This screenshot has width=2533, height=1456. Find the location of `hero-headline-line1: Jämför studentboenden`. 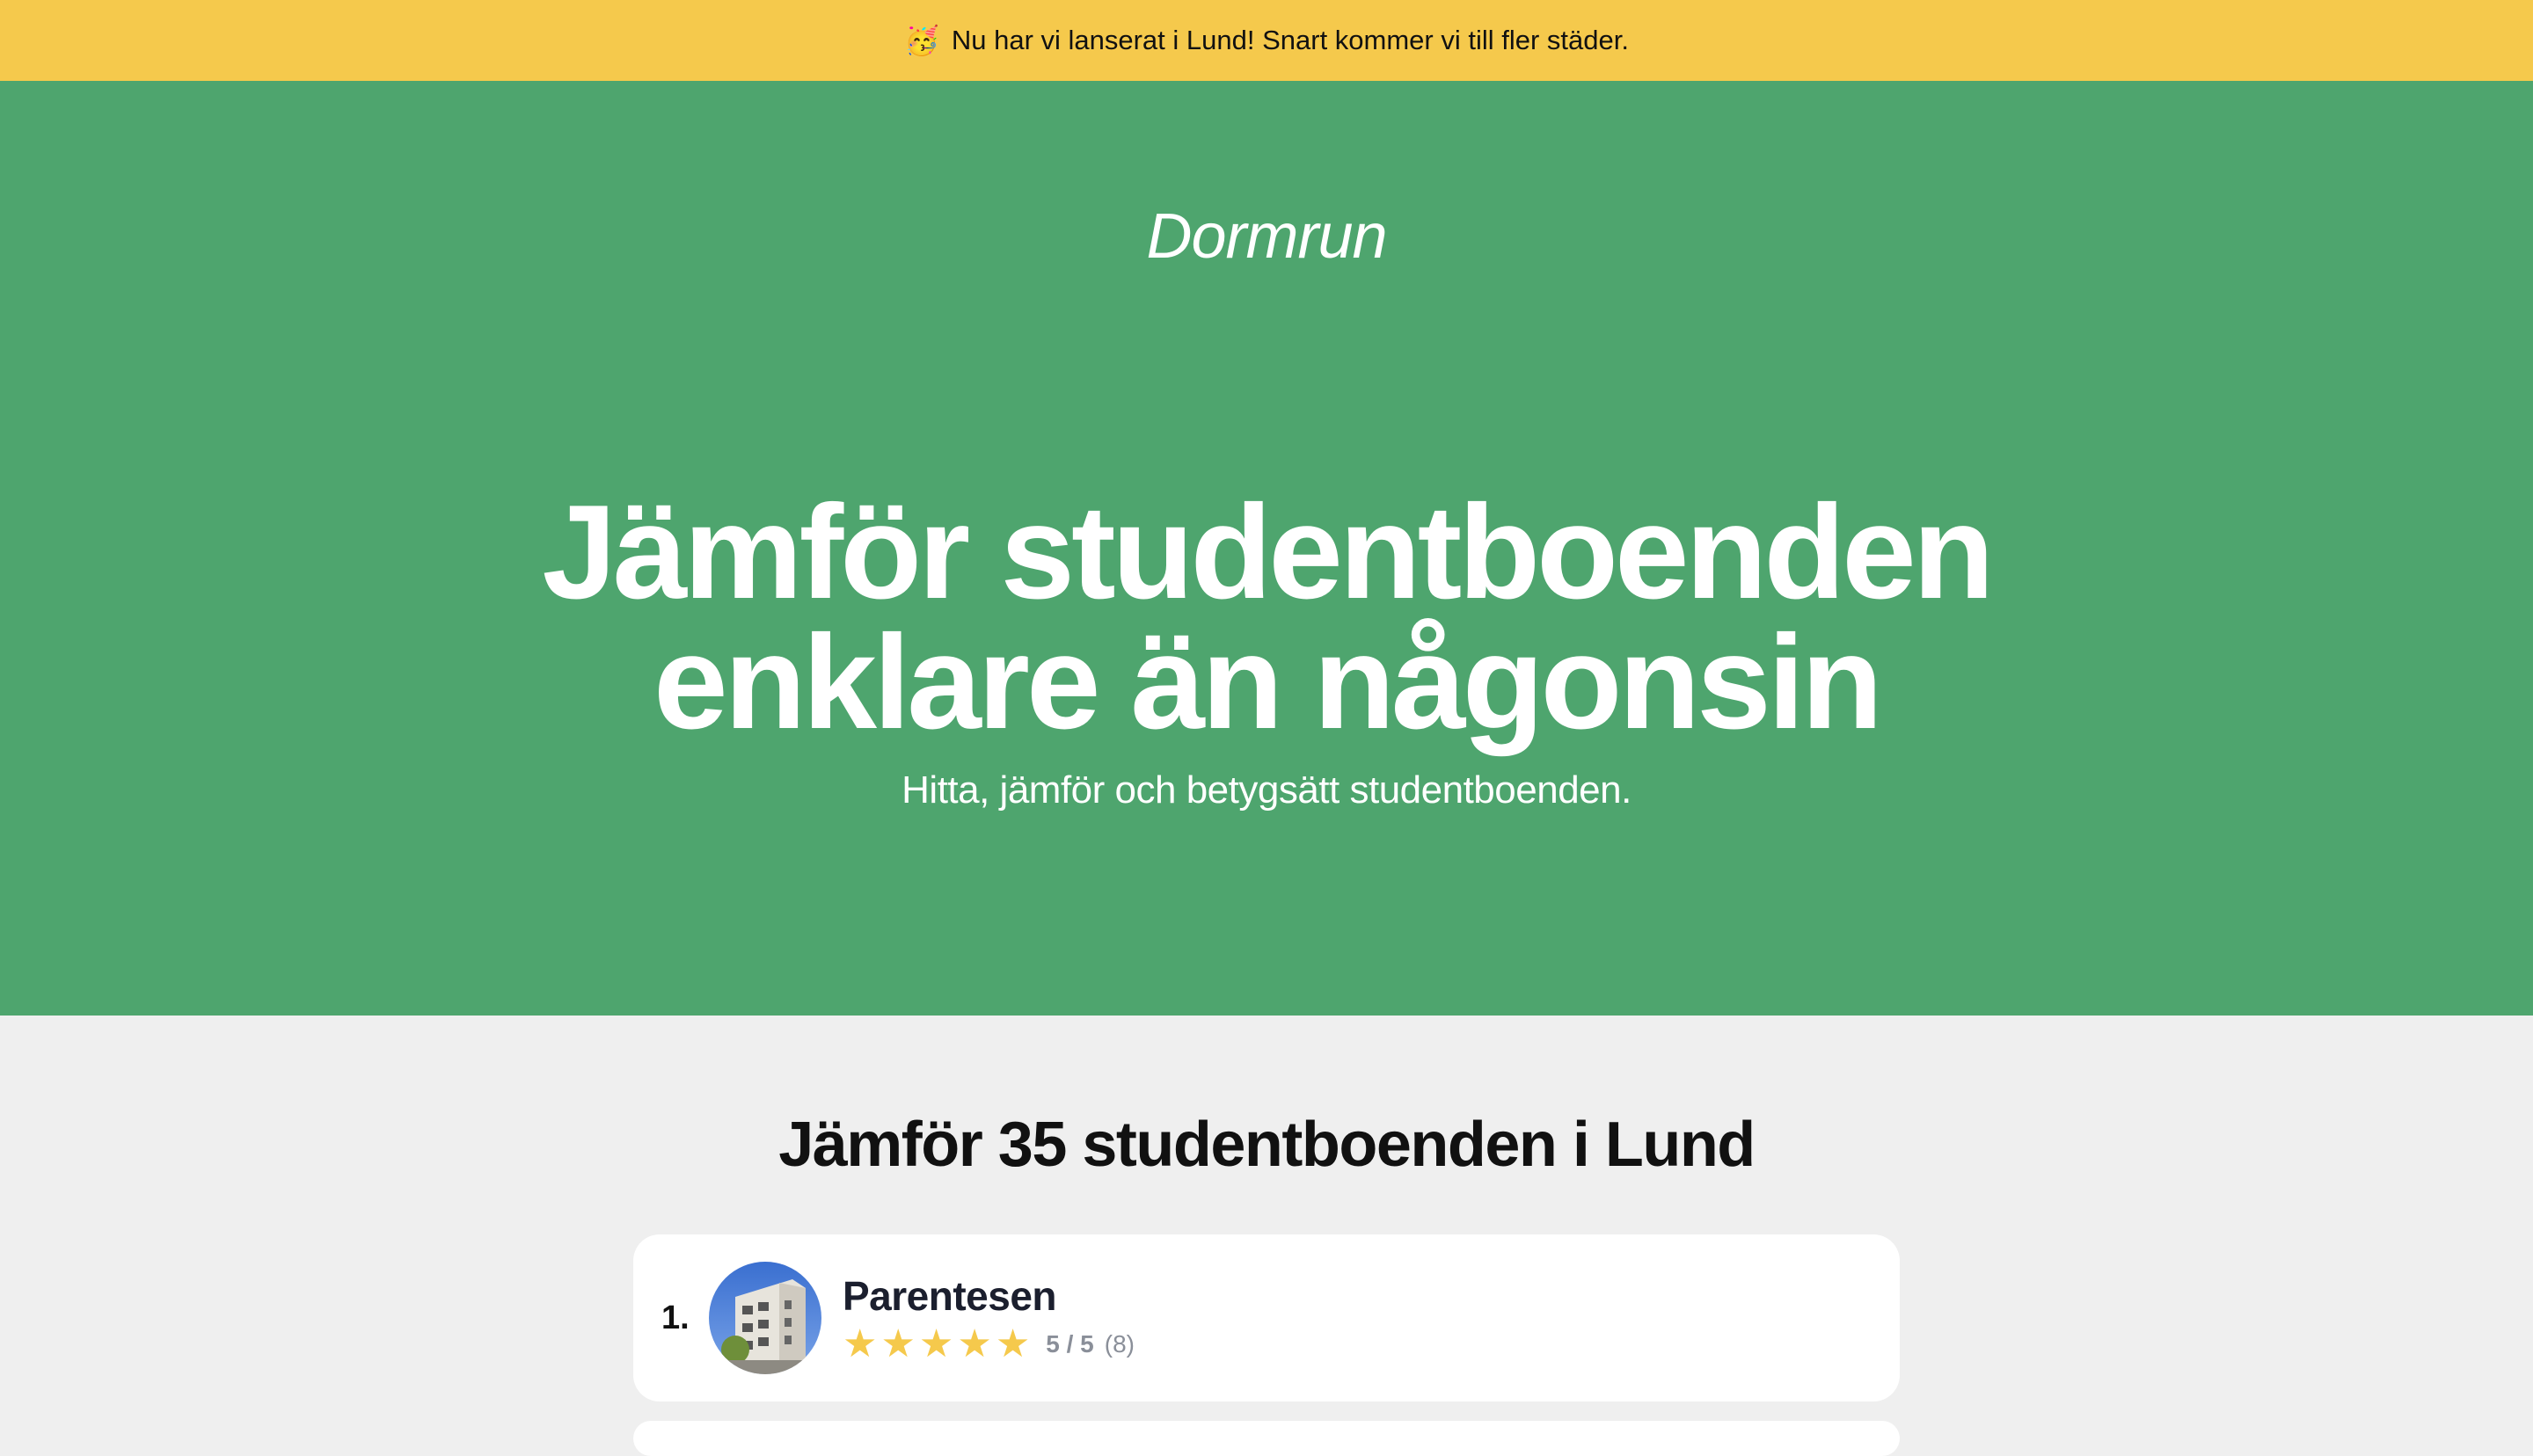

hero-headline-line1: Jämför studentboenden is located at coordinates (1268, 552).